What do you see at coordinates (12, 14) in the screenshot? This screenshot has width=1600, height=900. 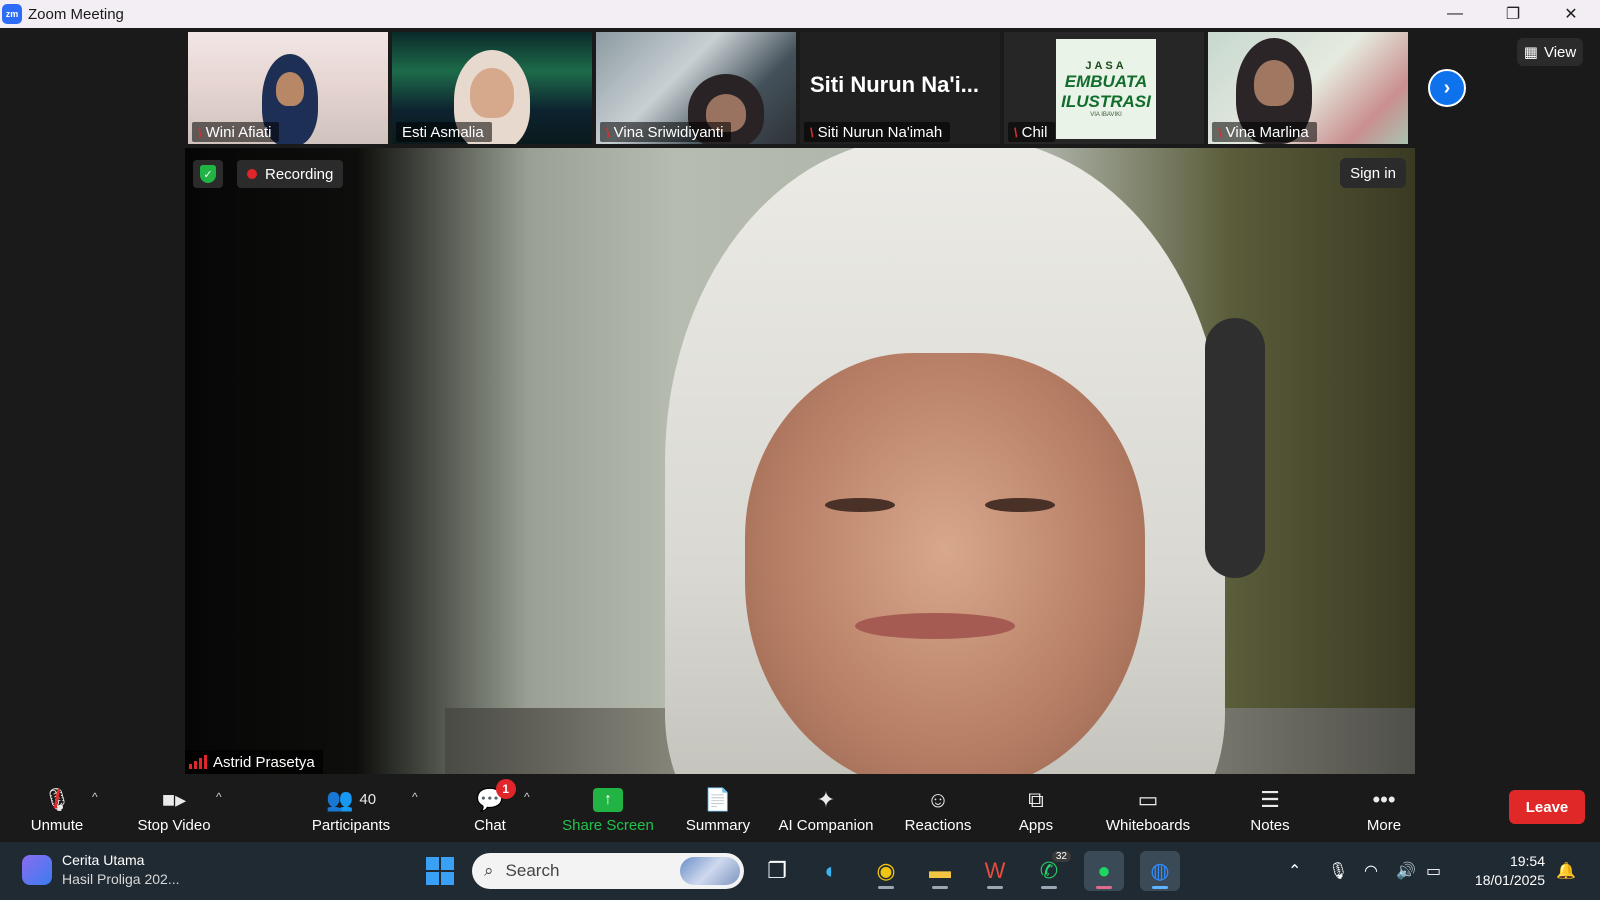 I see `zoom-app-icon: zm` at bounding box center [12, 14].